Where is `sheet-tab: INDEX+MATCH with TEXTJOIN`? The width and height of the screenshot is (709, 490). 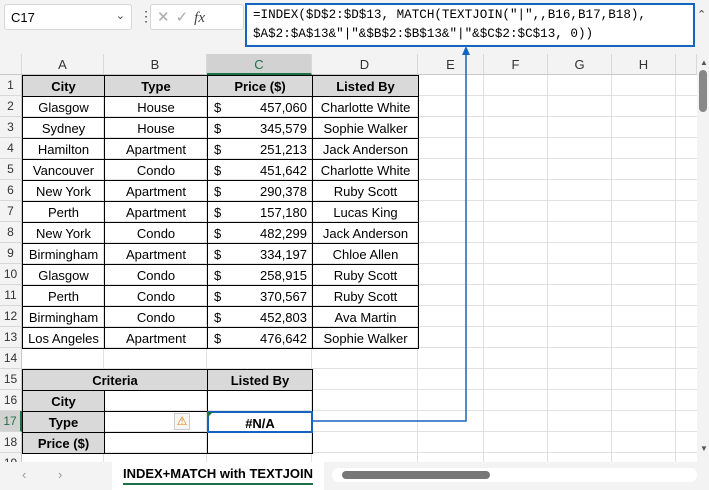 sheet-tab: INDEX+MATCH with TEXTJOIN is located at coordinates (218, 476).